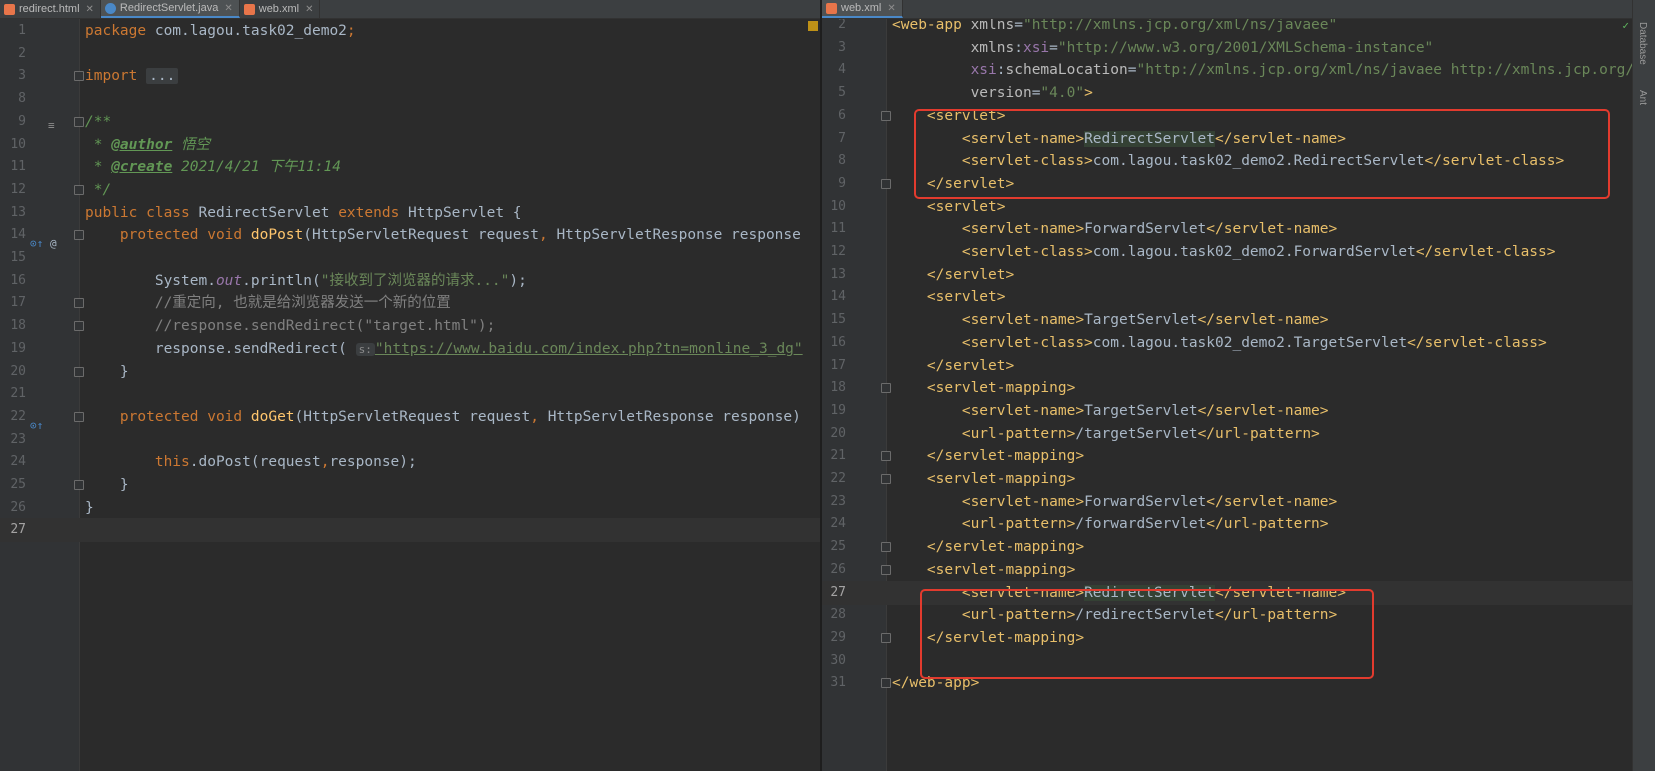  What do you see at coordinates (1227, 479) in the screenshot?
I see `code-line: 22 <servlet-mapping>` at bounding box center [1227, 479].